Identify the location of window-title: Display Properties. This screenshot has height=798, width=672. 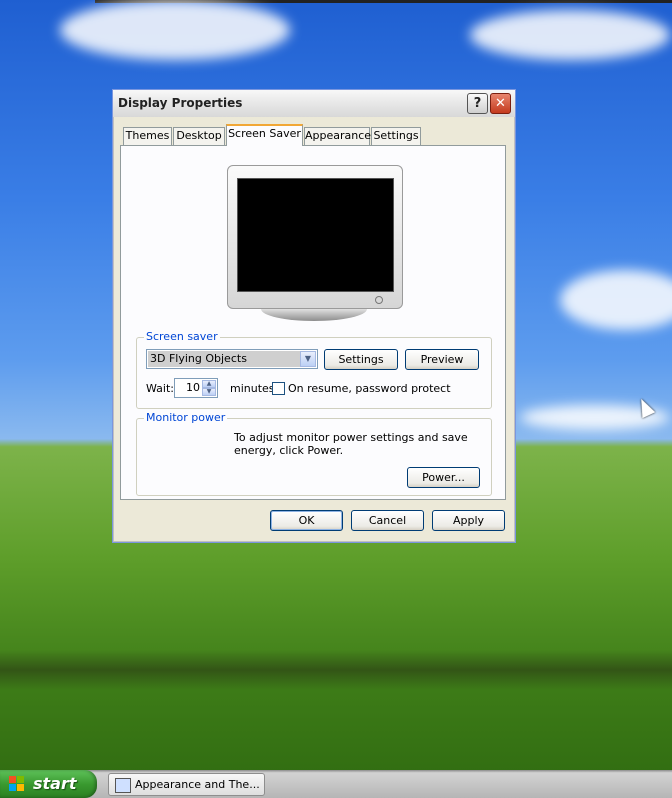
(180, 103).